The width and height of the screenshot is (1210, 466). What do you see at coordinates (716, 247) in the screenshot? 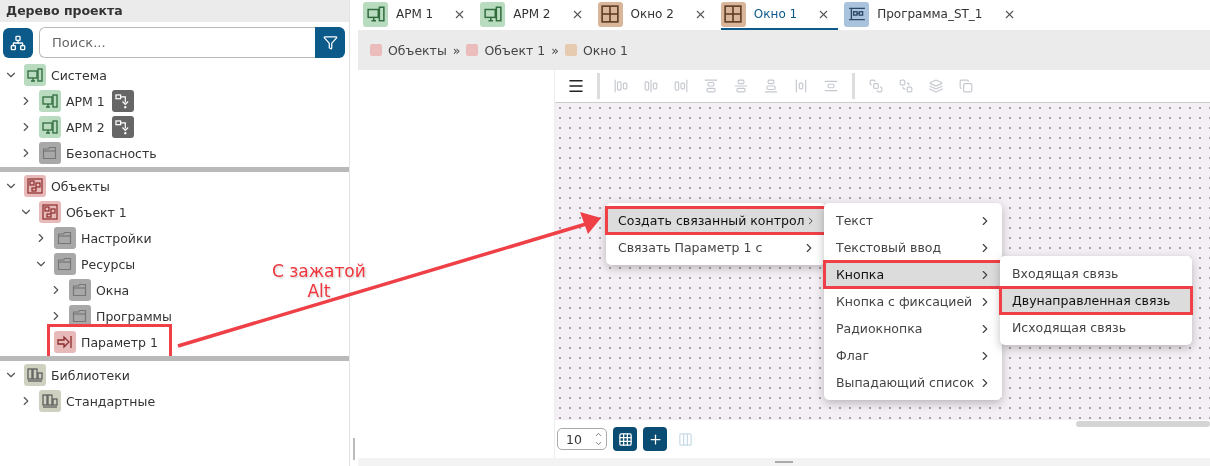
I see `menu-item: Связать Параметр 1 с` at bounding box center [716, 247].